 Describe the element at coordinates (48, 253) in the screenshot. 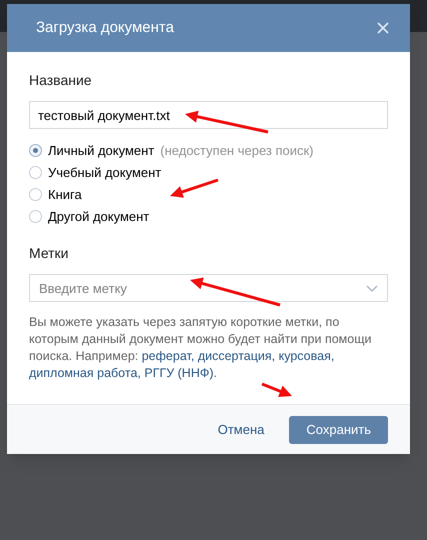

I see `field-label: Метки` at that location.